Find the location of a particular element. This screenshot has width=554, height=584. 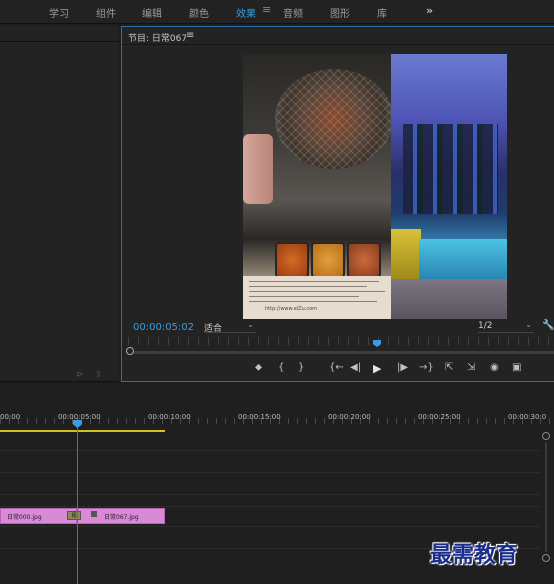

zoom-fit-value: 适合 is located at coordinates (213, 329).